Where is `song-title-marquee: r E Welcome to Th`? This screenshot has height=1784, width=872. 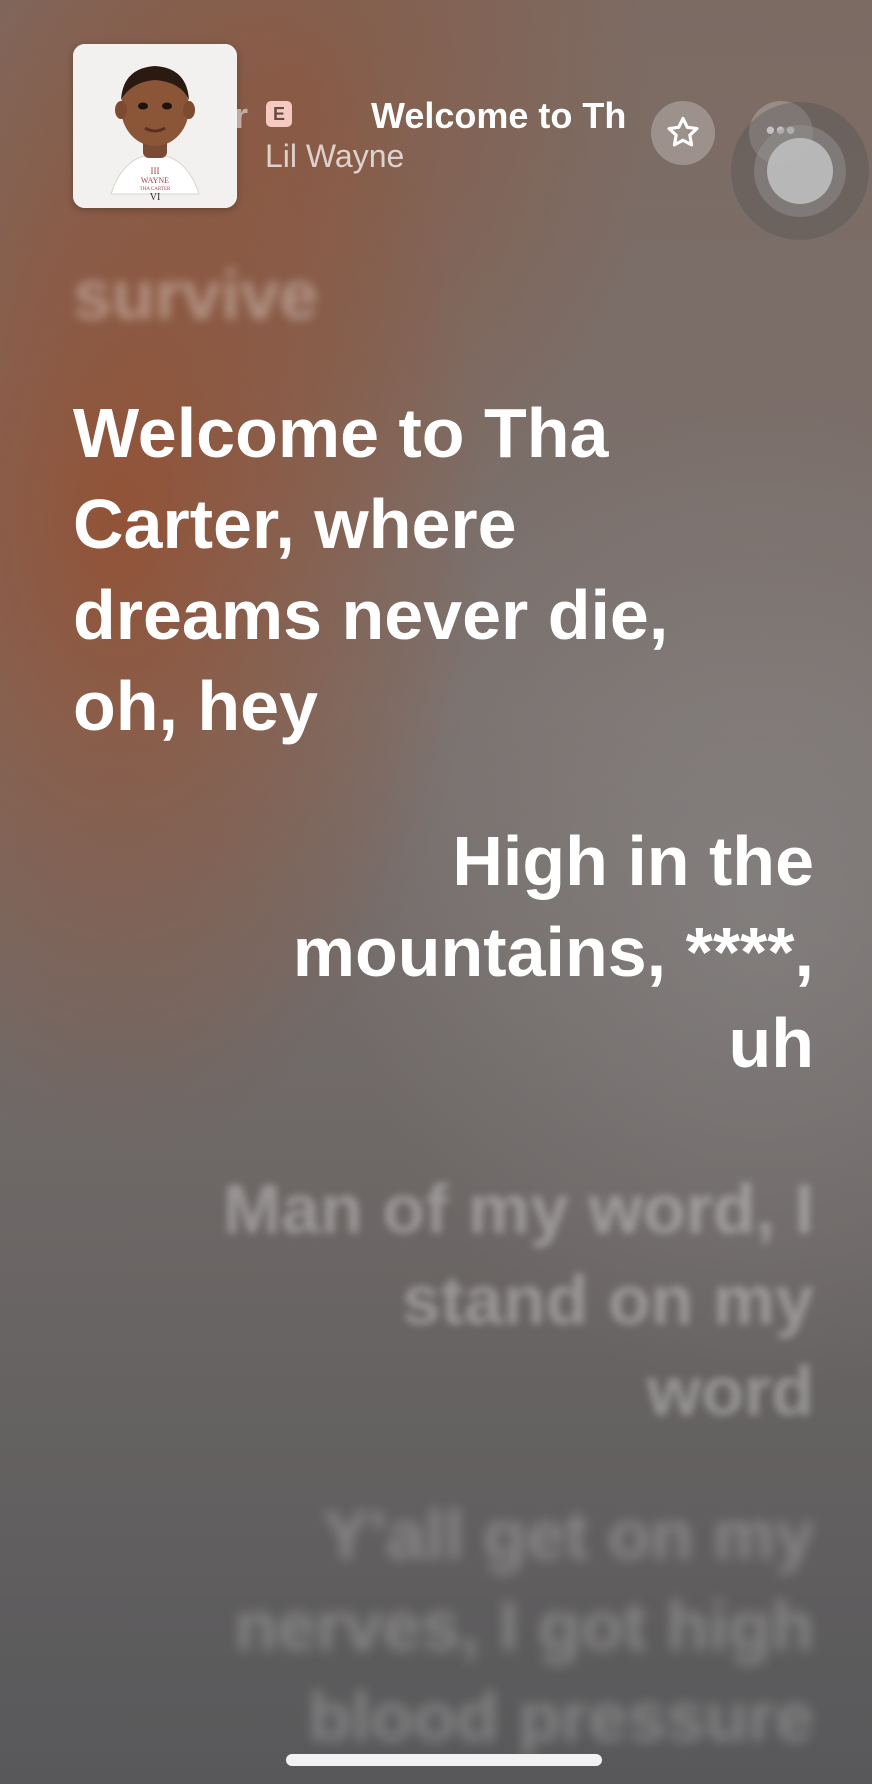 song-title-marquee: r E Welcome to Th is located at coordinates (438, 117).